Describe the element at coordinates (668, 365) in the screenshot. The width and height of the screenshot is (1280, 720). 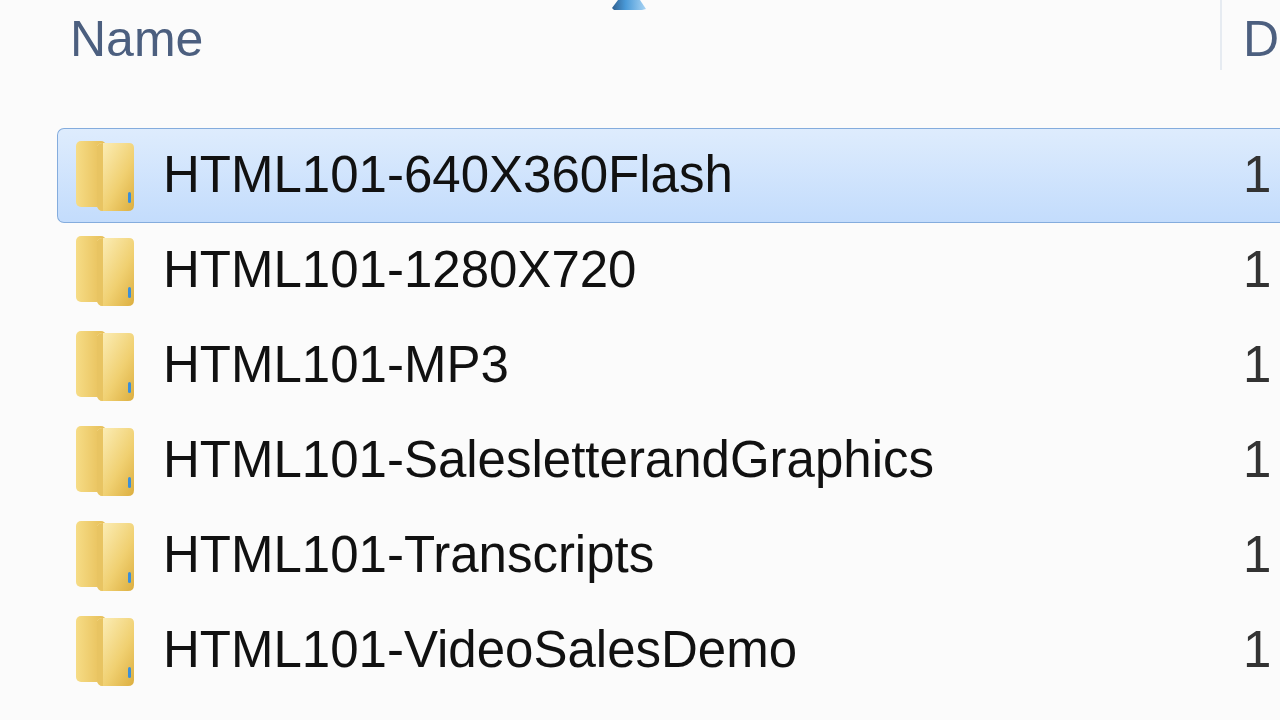
I see `folder-row: HTML101-MP3 1` at that location.